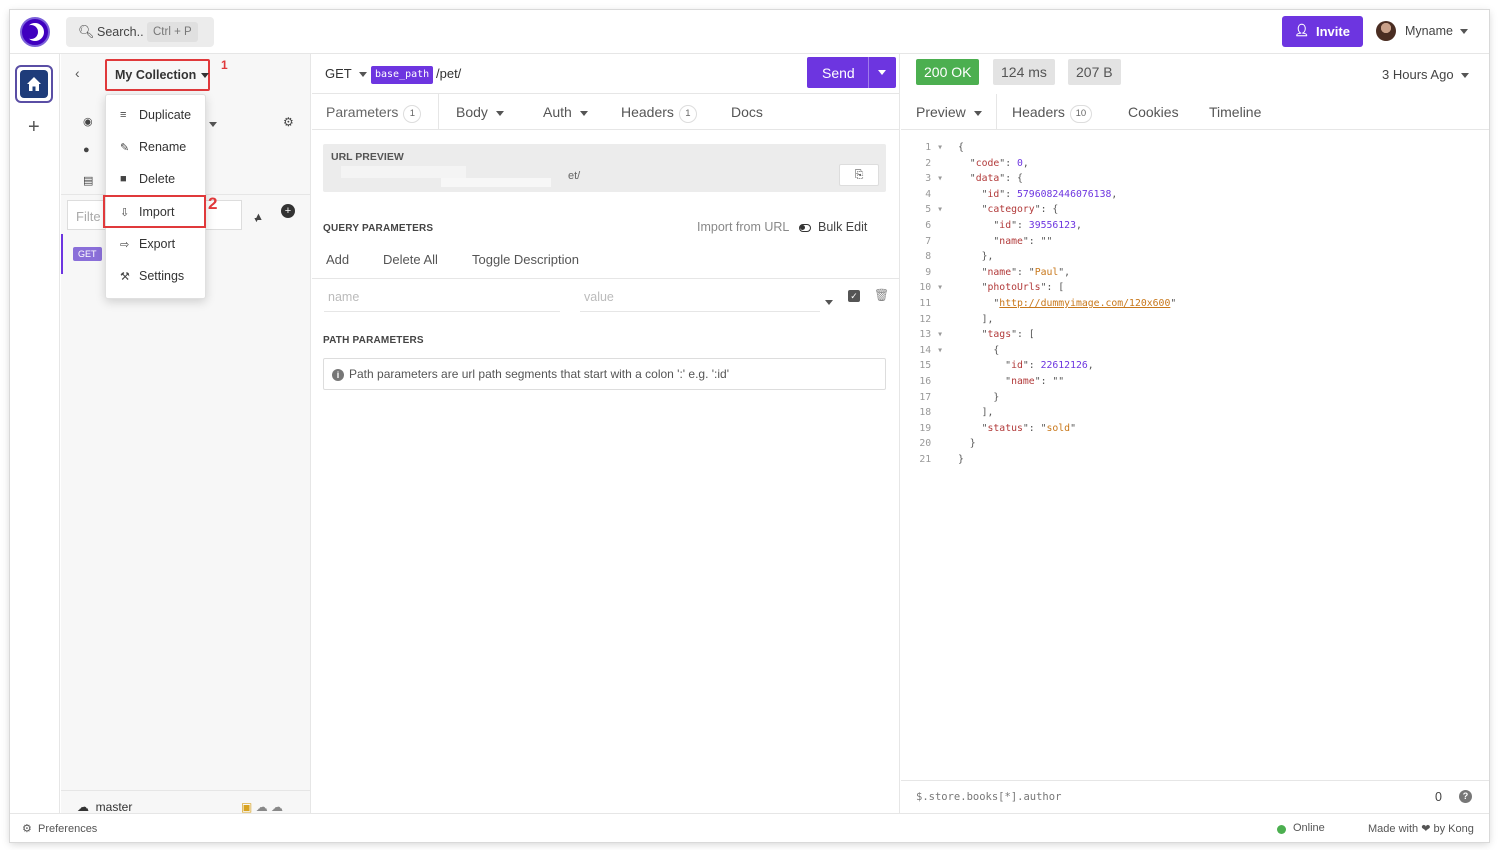 This screenshot has height=850, width=1499. I want to click on copy-icon: ⎘, so click(859, 175).